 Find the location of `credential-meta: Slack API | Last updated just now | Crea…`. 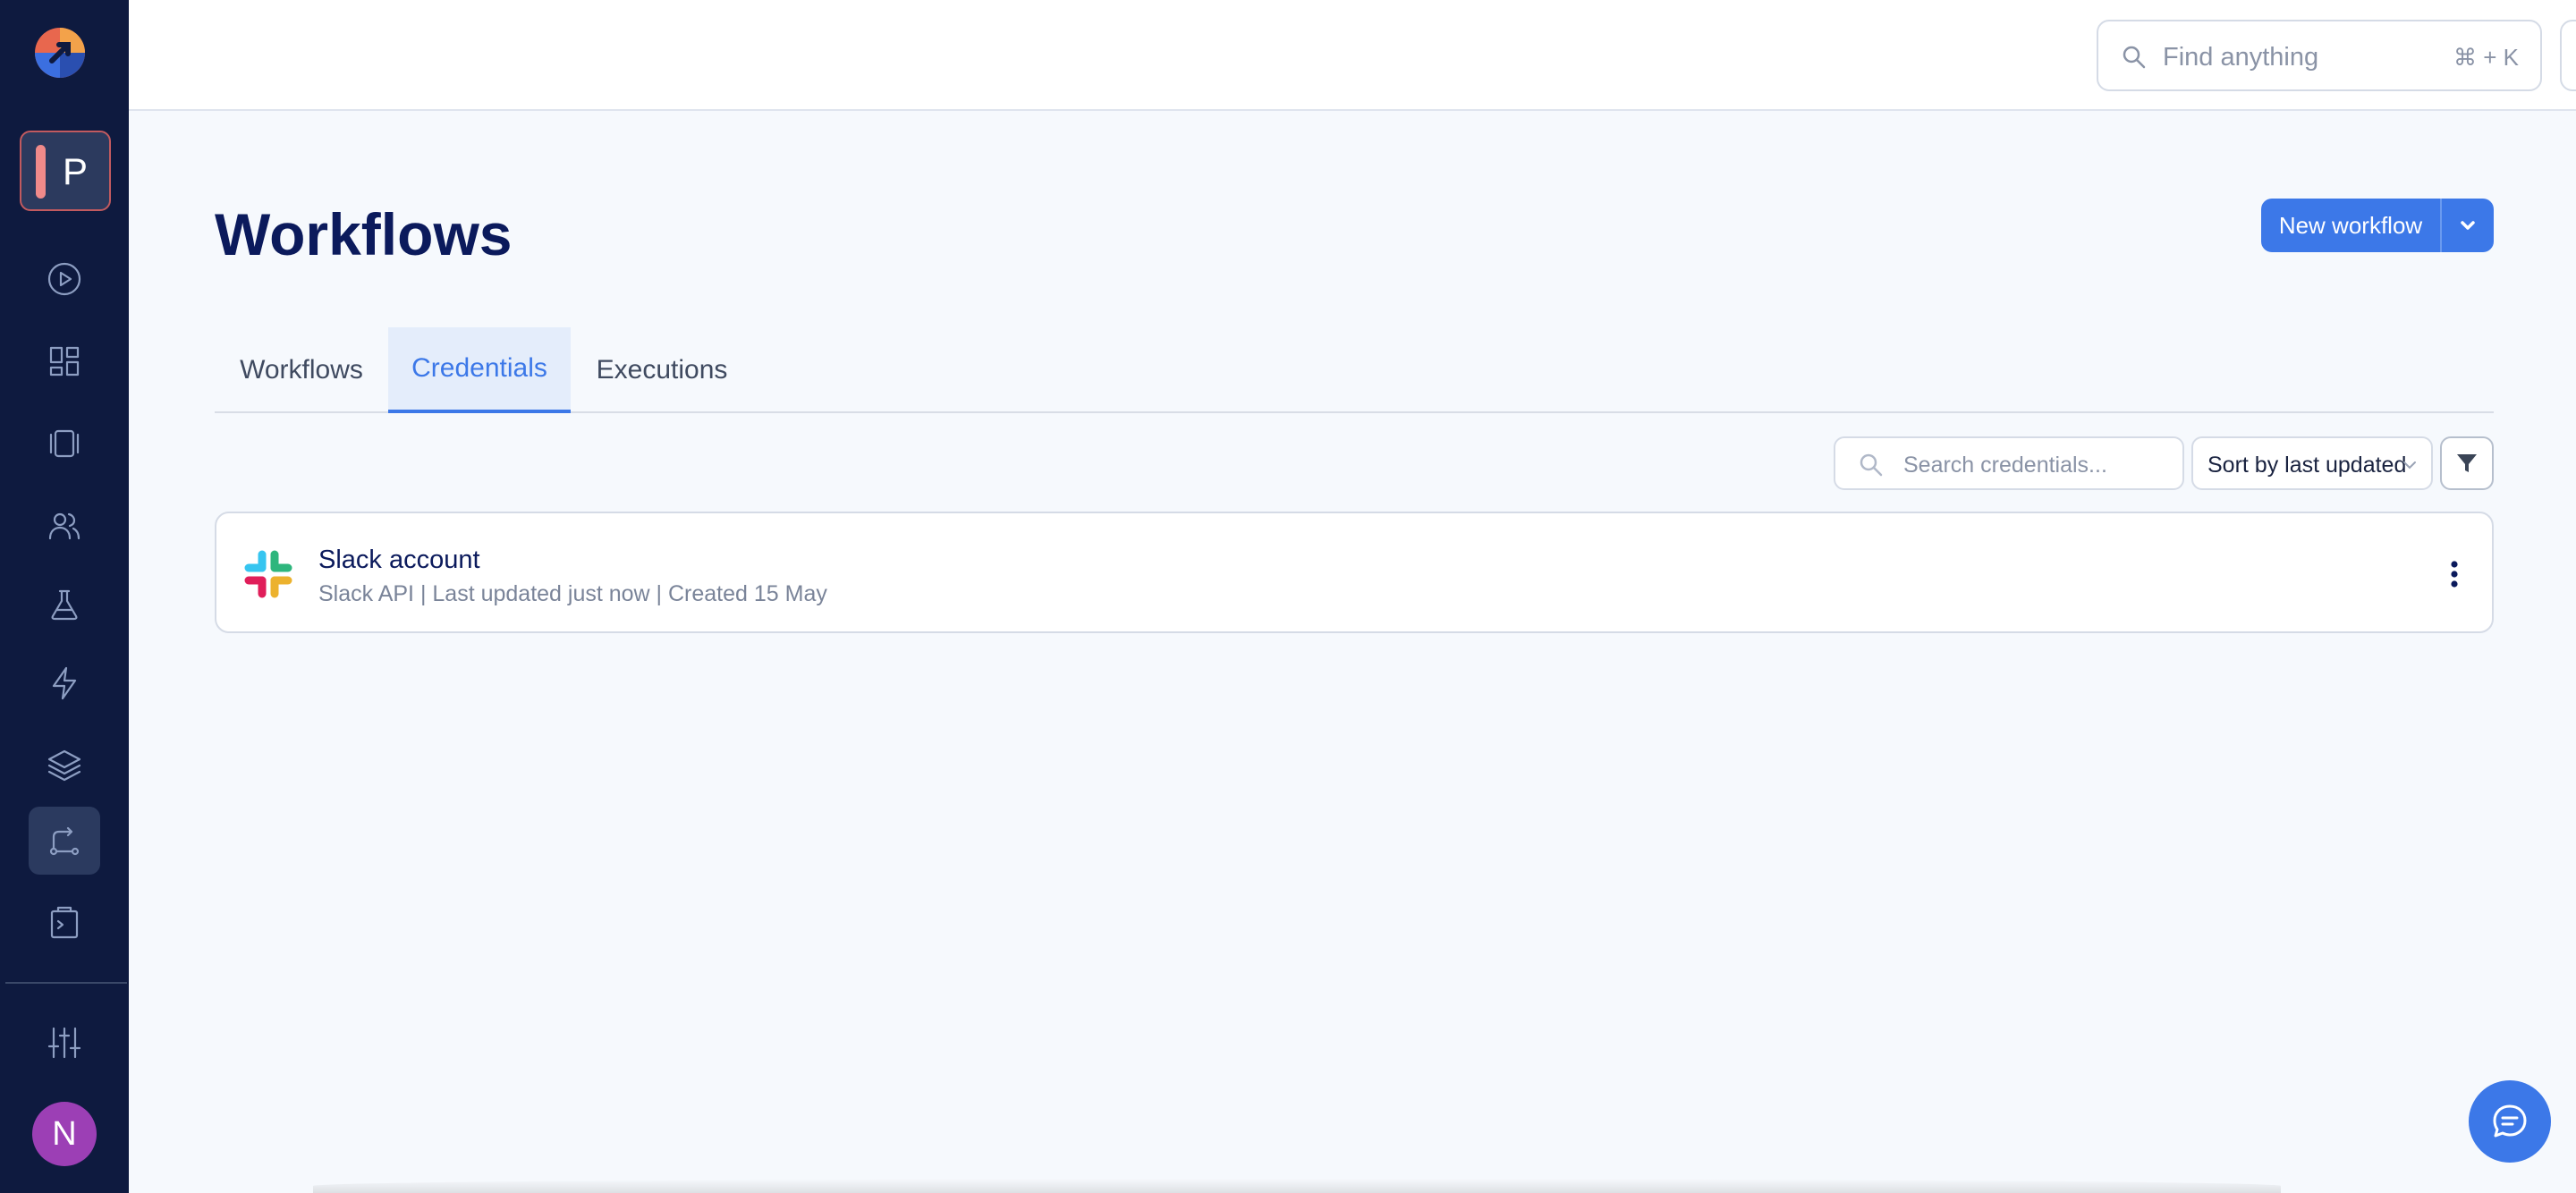

credential-meta: Slack API | Last updated just now | Crea… is located at coordinates (572, 593).